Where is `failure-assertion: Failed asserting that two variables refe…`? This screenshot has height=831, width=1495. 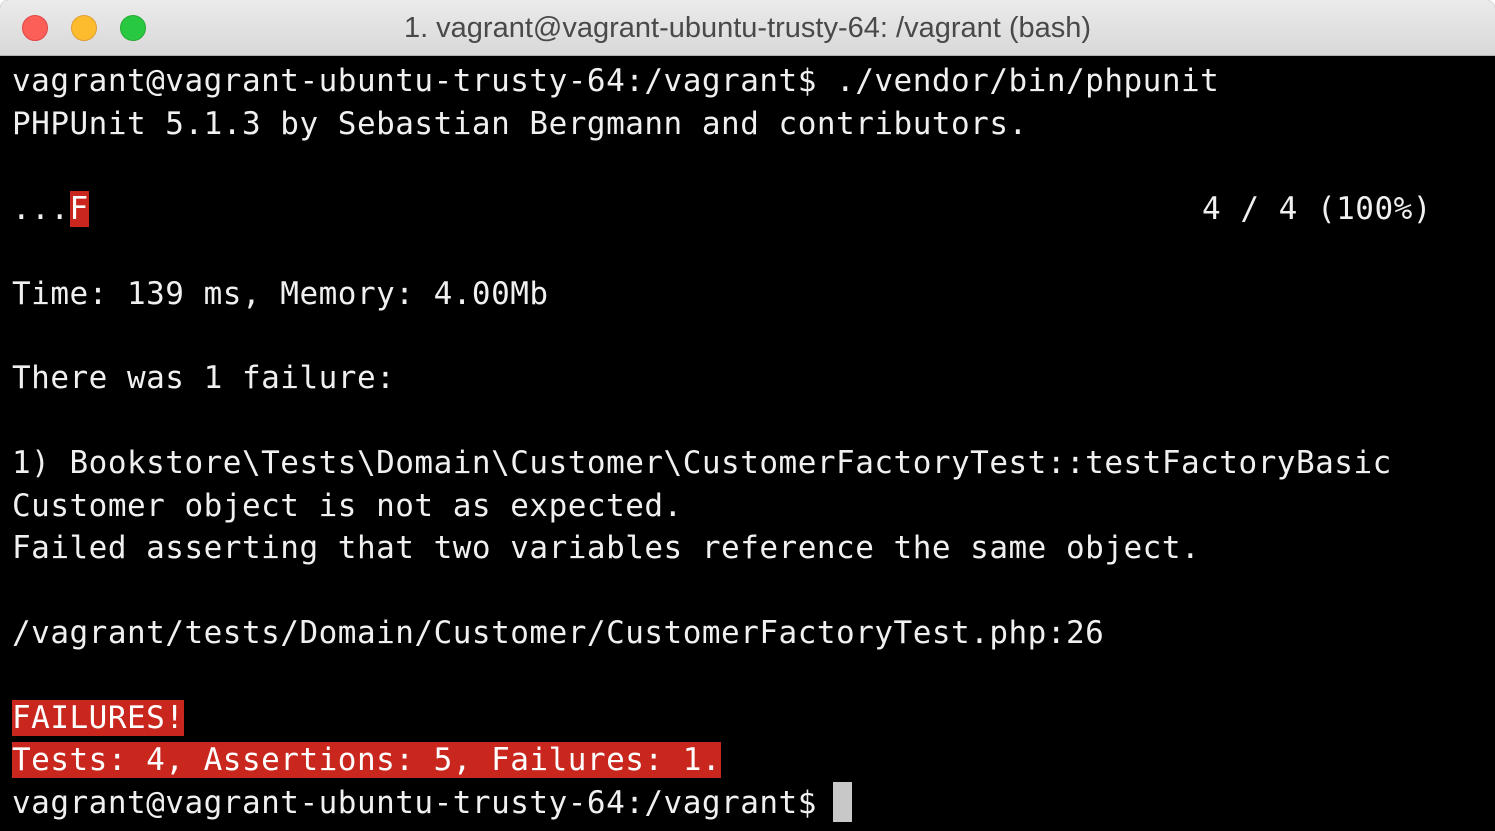 failure-assertion: Failed asserting that two variables refe… is located at coordinates (606, 548).